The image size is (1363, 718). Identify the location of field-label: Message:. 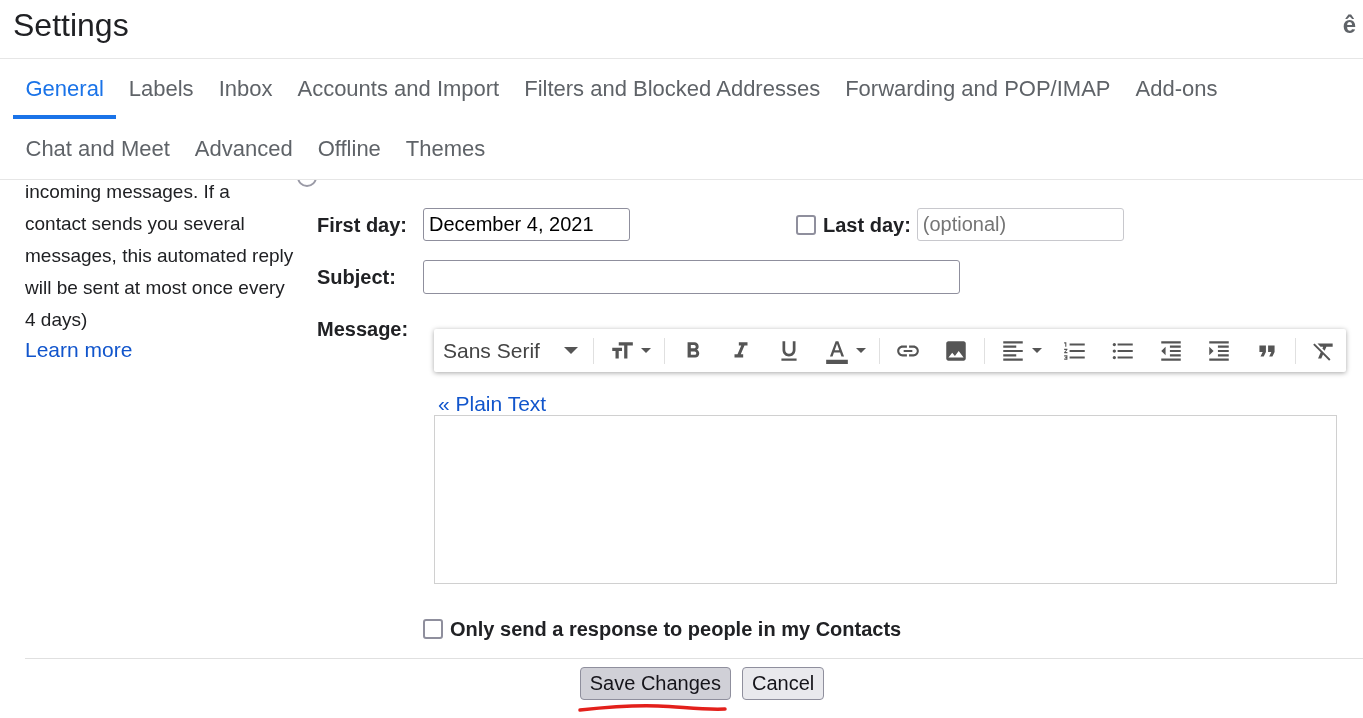
(363, 329).